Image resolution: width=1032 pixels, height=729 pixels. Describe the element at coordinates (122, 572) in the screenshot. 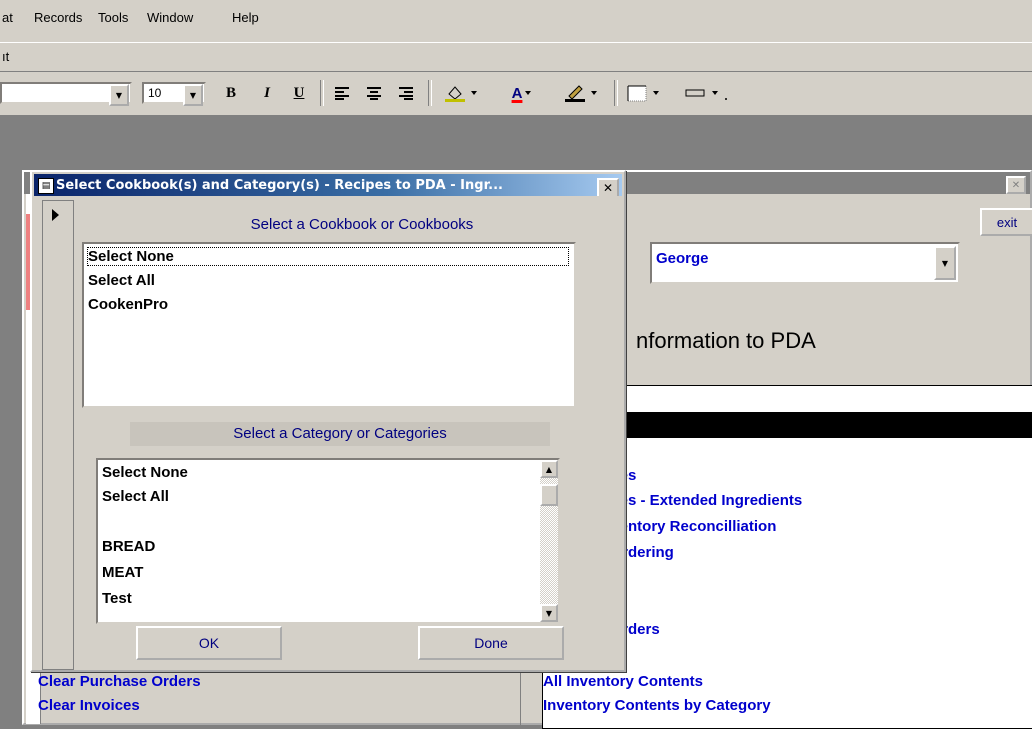

I see `list-item: MEAT` at that location.